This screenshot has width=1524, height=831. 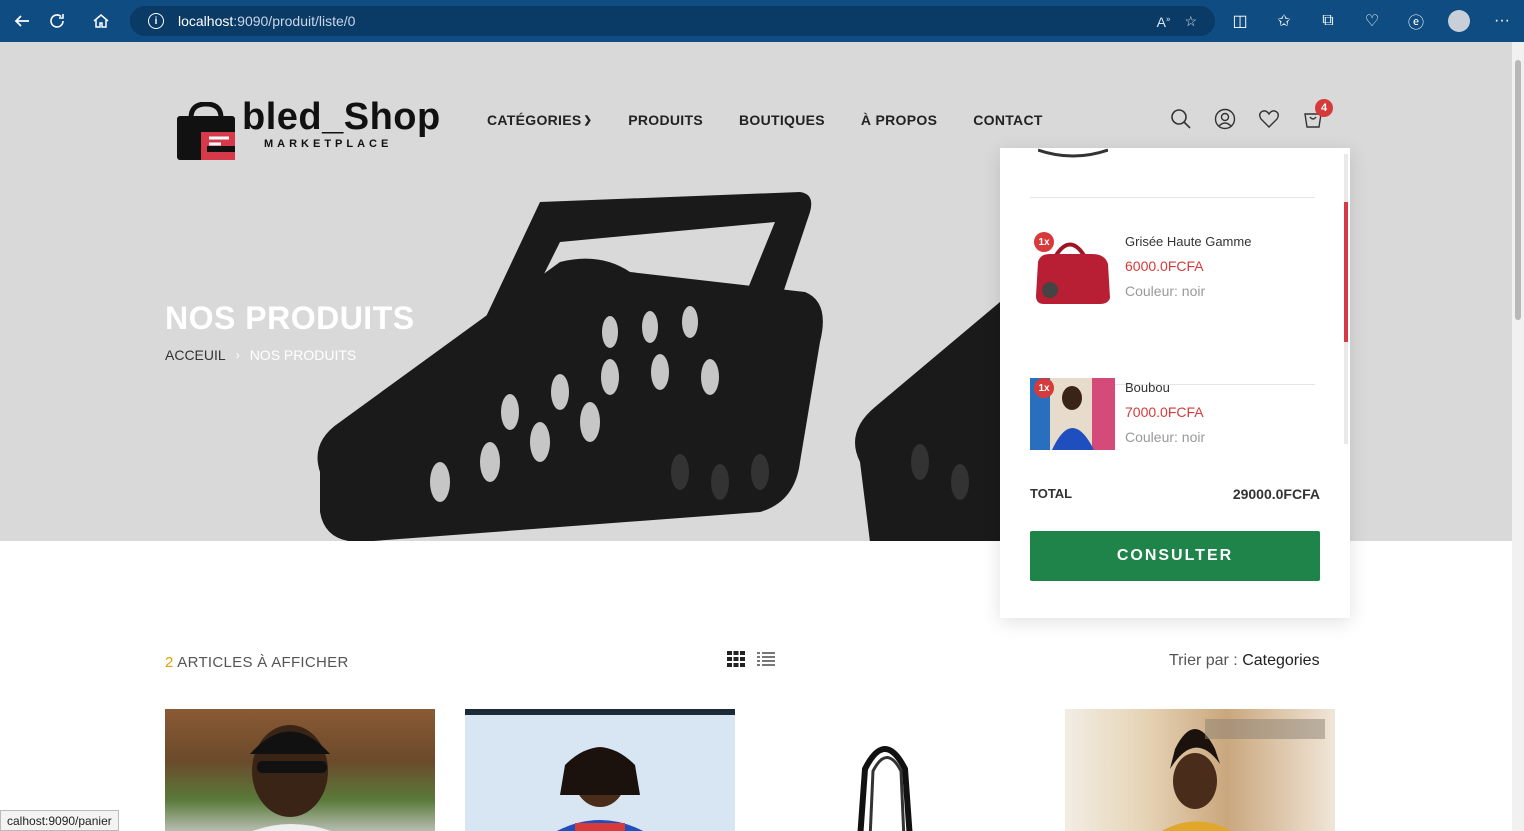 I want to click on consult-cart-button: CONSULTER, so click(x=1175, y=556).